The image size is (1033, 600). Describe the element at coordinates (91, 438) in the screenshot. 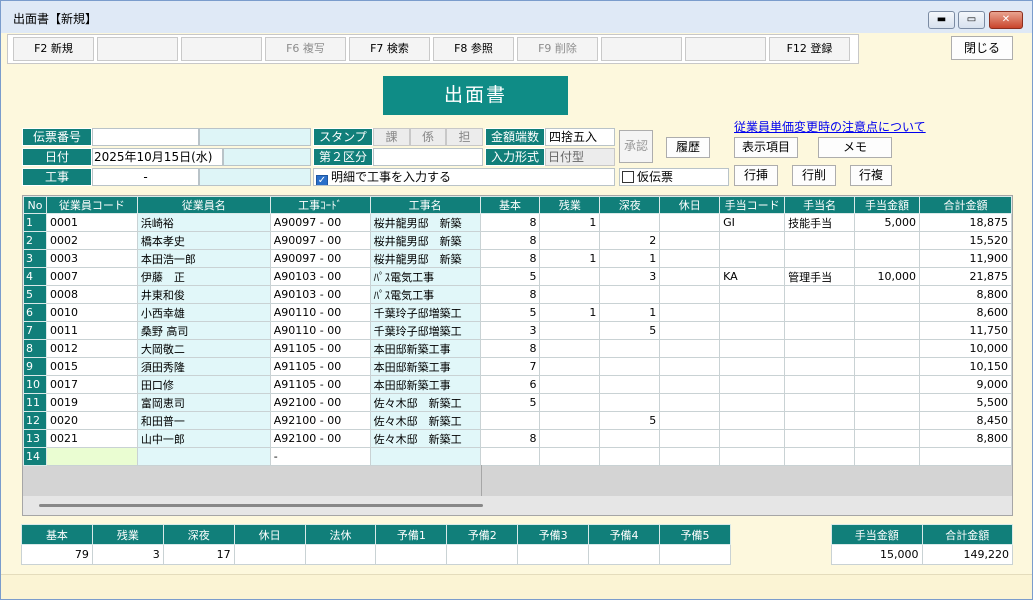

I see `grid-cell: 0021` at that location.